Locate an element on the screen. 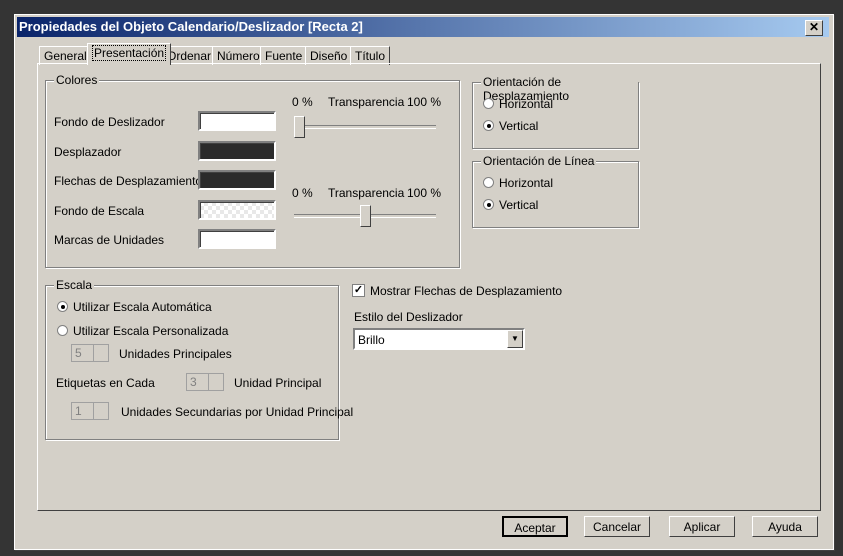  line-orientation-legend: Orientación de Línea is located at coordinates (539, 161).